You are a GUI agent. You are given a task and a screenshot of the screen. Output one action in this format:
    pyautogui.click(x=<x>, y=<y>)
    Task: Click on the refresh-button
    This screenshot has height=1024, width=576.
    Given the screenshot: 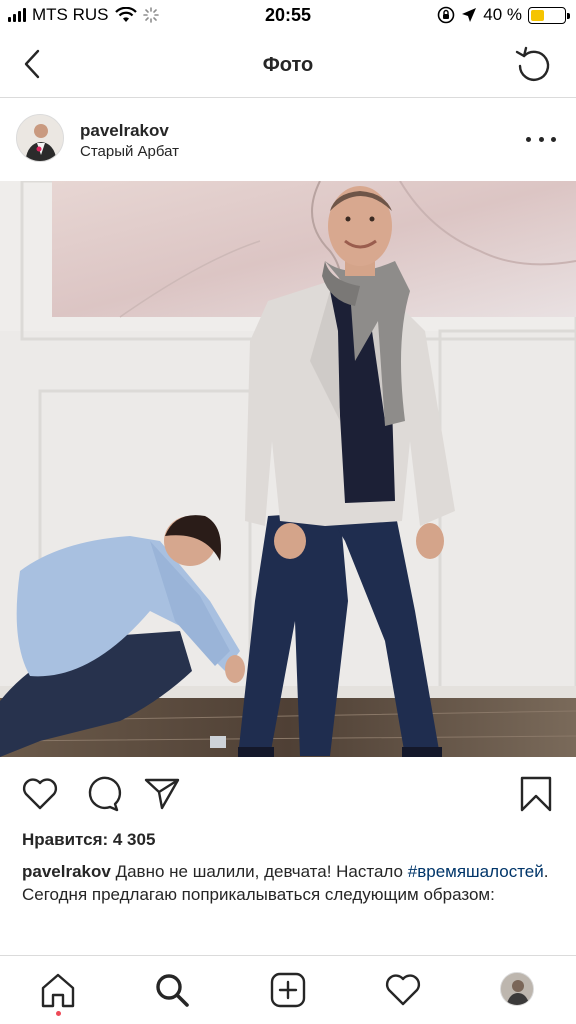 What is the action you would take?
    pyautogui.click(x=534, y=64)
    